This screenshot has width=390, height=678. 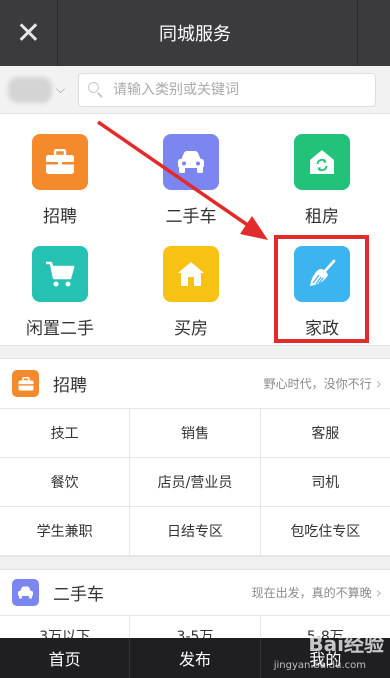 I want to click on cart-icon, so click(x=60, y=274).